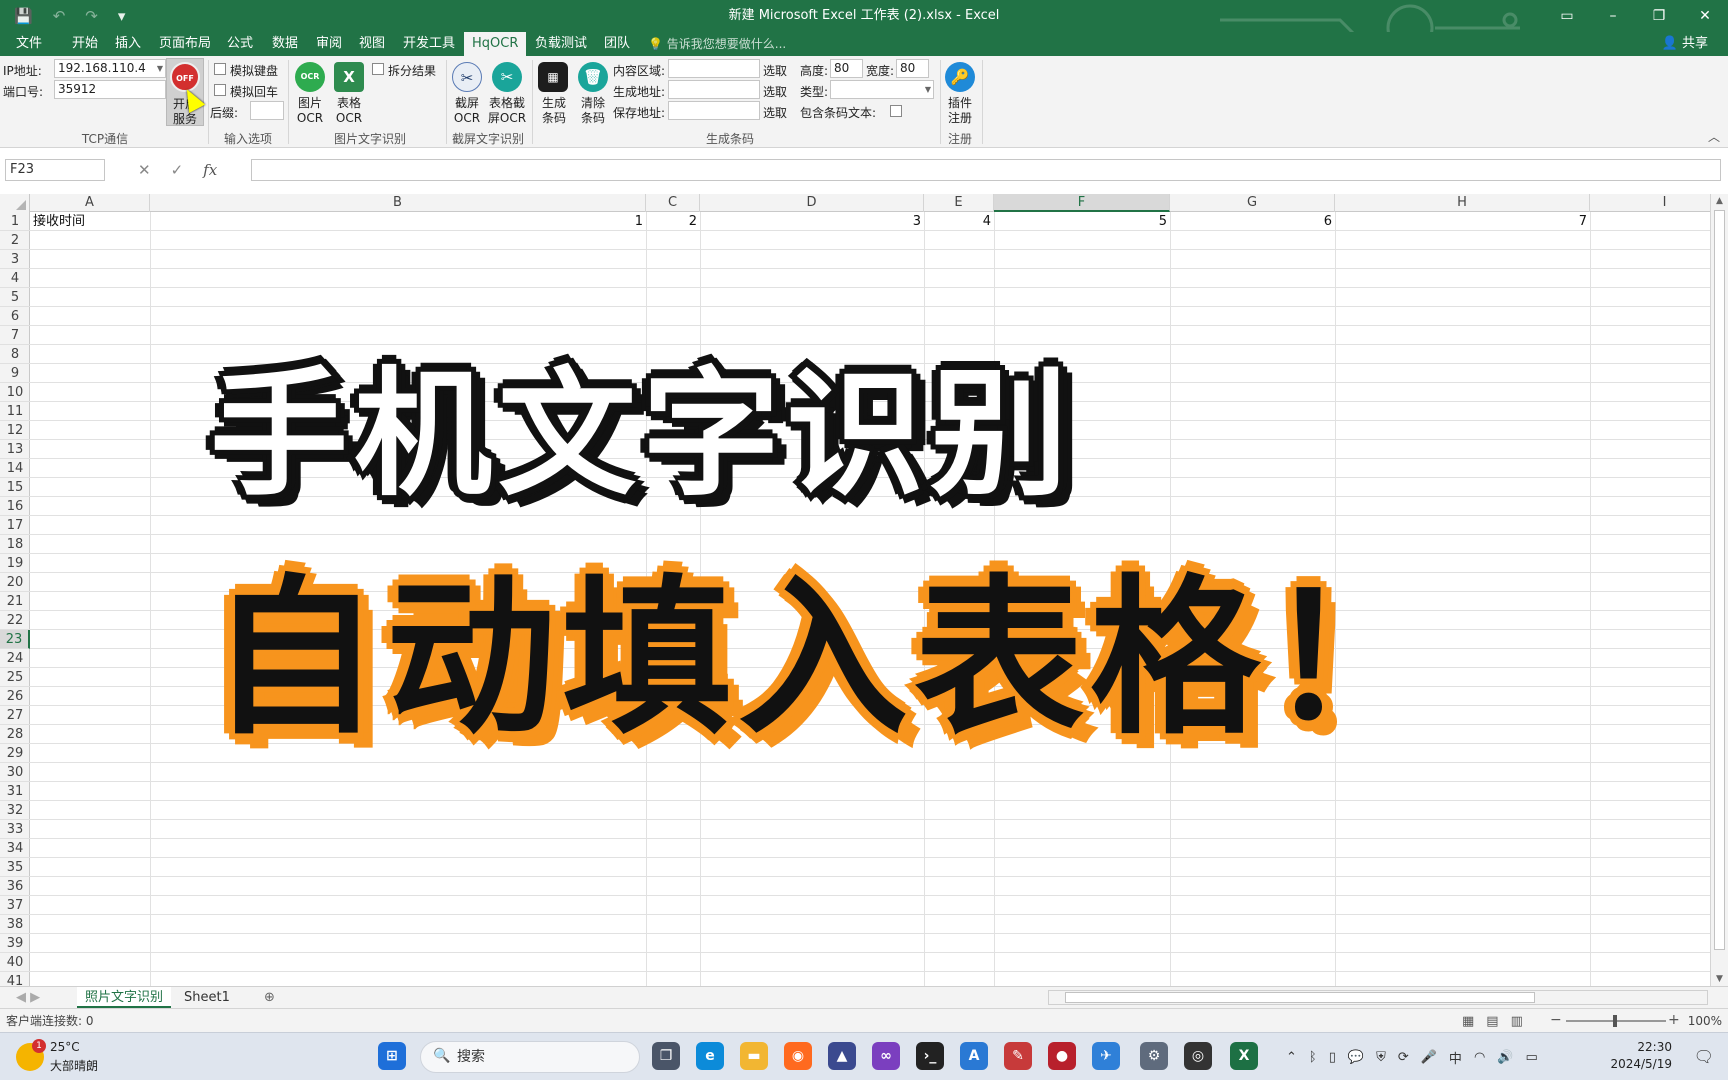 This screenshot has height=1080, width=1728. What do you see at coordinates (128, 44) in the screenshot?
I see `tab-insert: 插入` at bounding box center [128, 44].